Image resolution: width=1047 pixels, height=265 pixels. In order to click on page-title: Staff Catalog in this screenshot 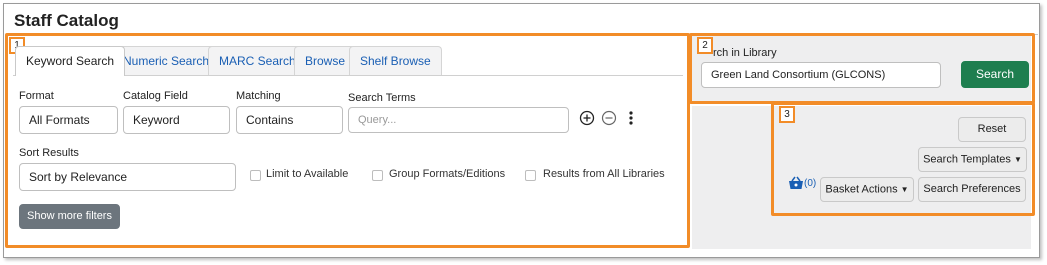, I will do `click(66, 20)`.